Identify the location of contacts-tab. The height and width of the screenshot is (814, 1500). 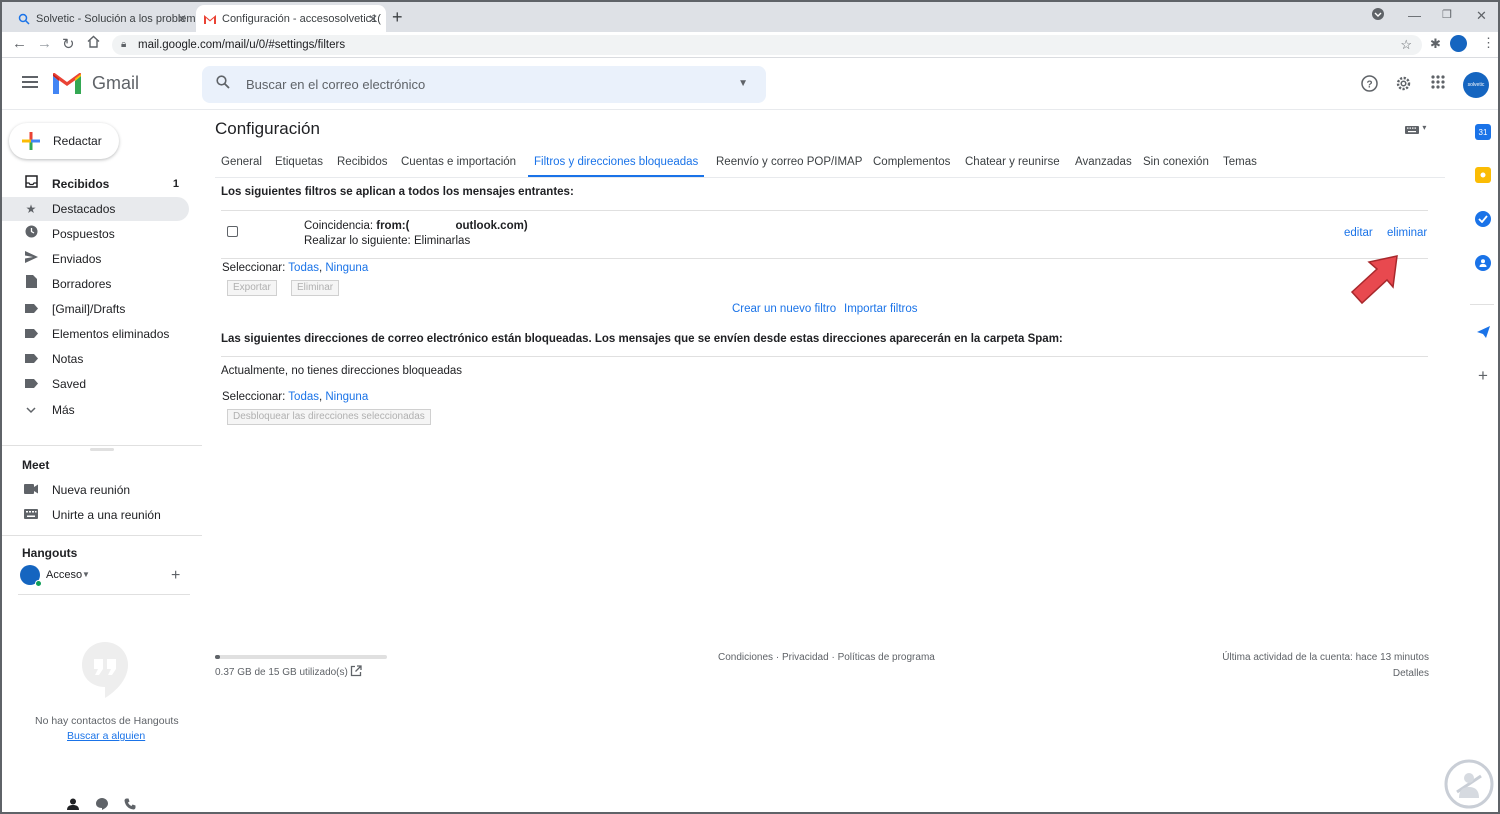
(73, 802).